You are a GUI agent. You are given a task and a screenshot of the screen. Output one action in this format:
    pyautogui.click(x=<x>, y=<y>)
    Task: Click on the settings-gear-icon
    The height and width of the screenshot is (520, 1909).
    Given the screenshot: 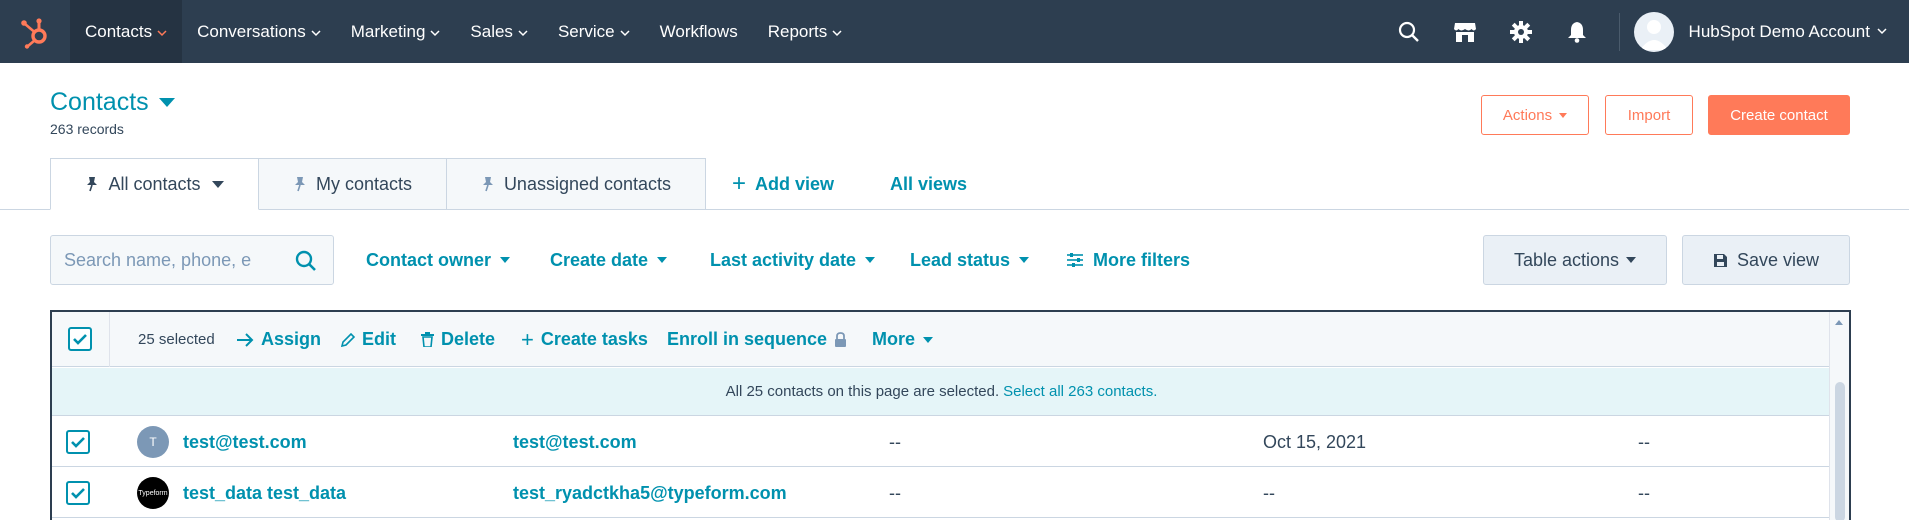 What is the action you would take?
    pyautogui.click(x=1521, y=31)
    